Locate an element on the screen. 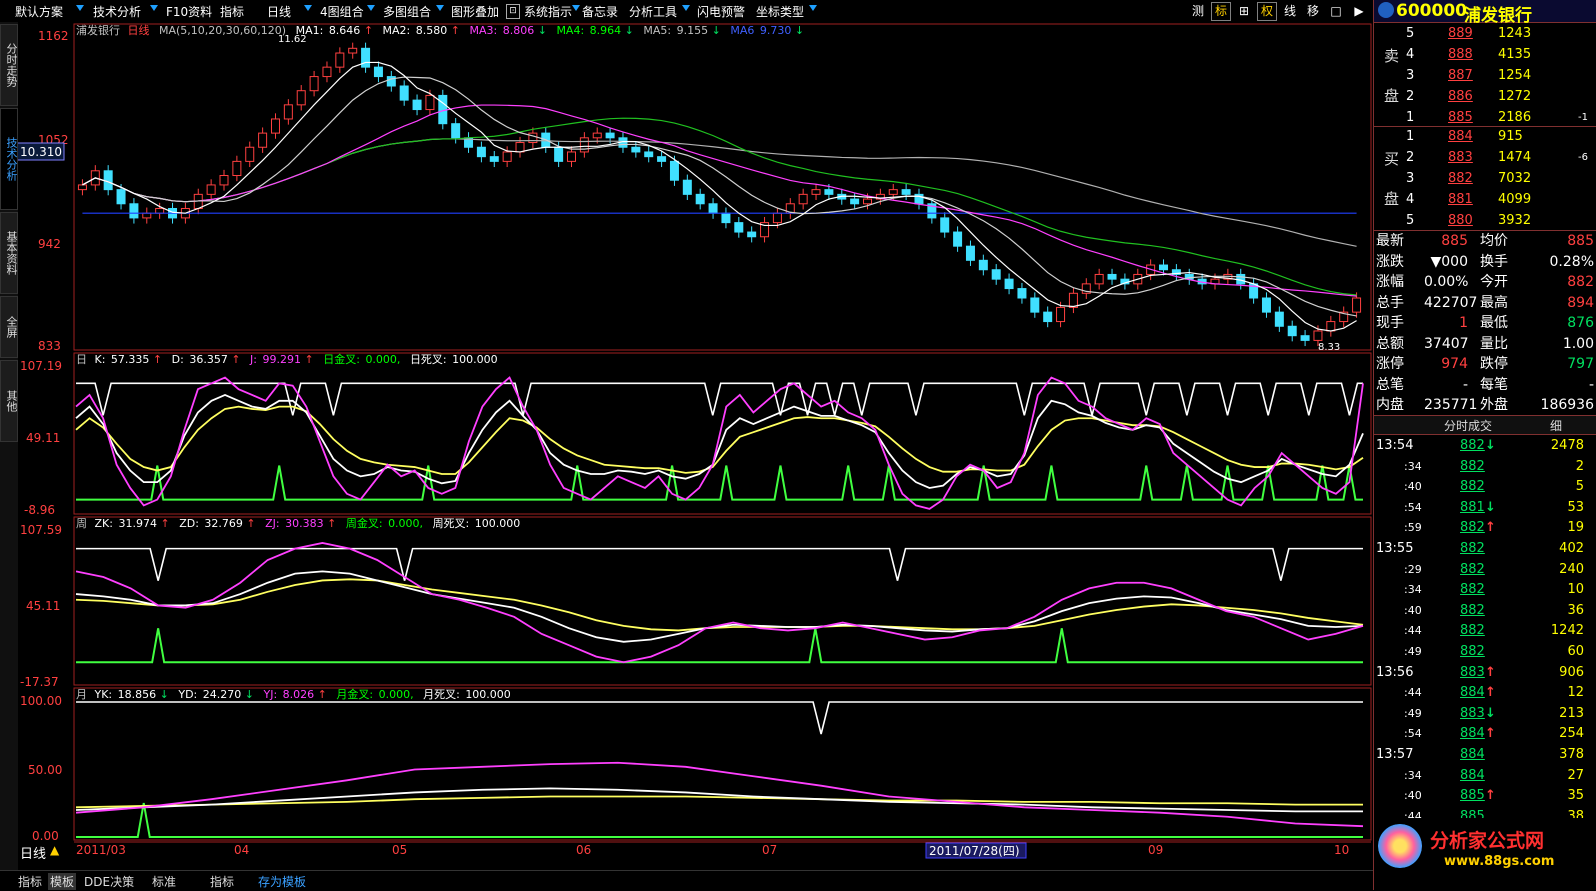 This screenshot has height=891, width=1596. tick-price: 883 is located at coordinates (1472, 713).